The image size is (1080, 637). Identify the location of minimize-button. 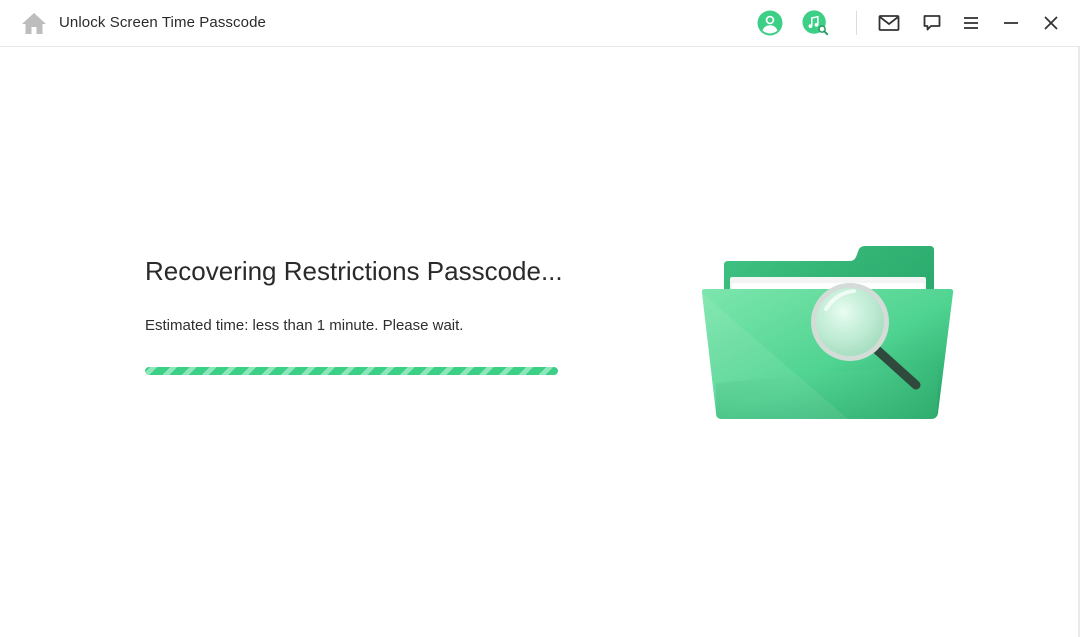
(1011, 23).